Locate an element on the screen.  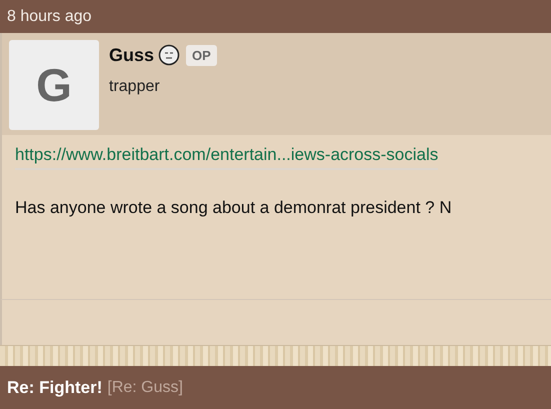
post-time: 8 hours ago is located at coordinates (49, 17).